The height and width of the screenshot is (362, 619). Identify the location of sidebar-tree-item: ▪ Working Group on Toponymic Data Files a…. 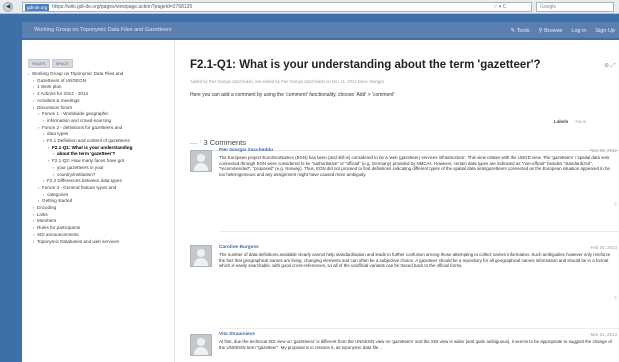
(99, 74).